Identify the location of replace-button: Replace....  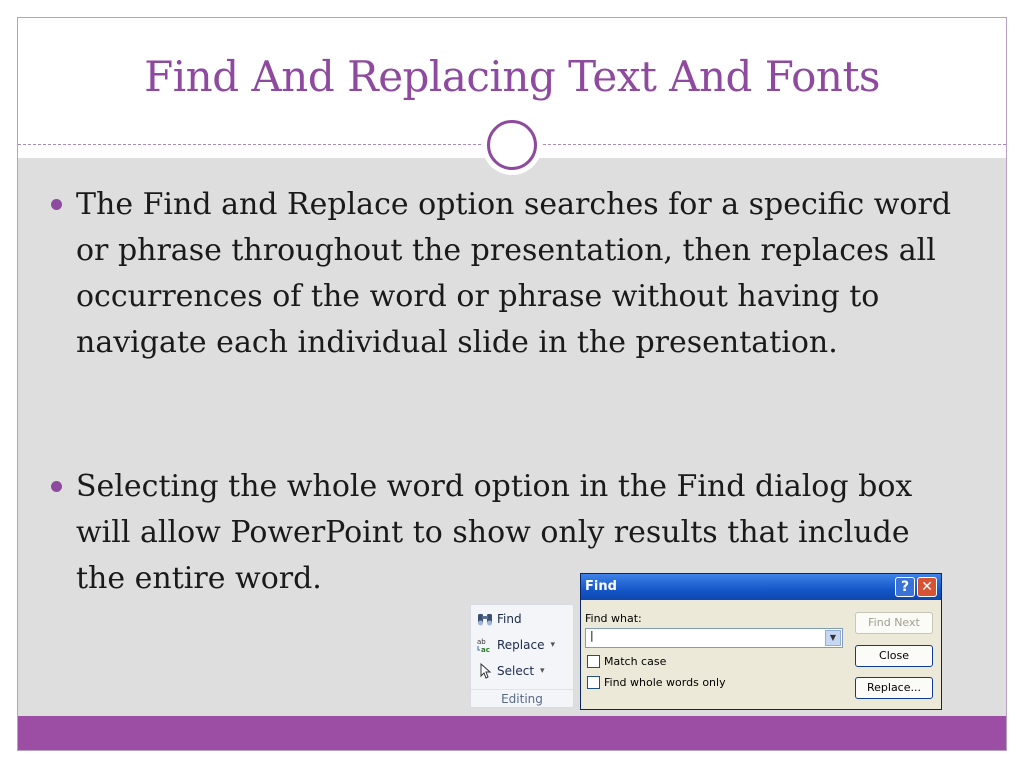
(894, 688).